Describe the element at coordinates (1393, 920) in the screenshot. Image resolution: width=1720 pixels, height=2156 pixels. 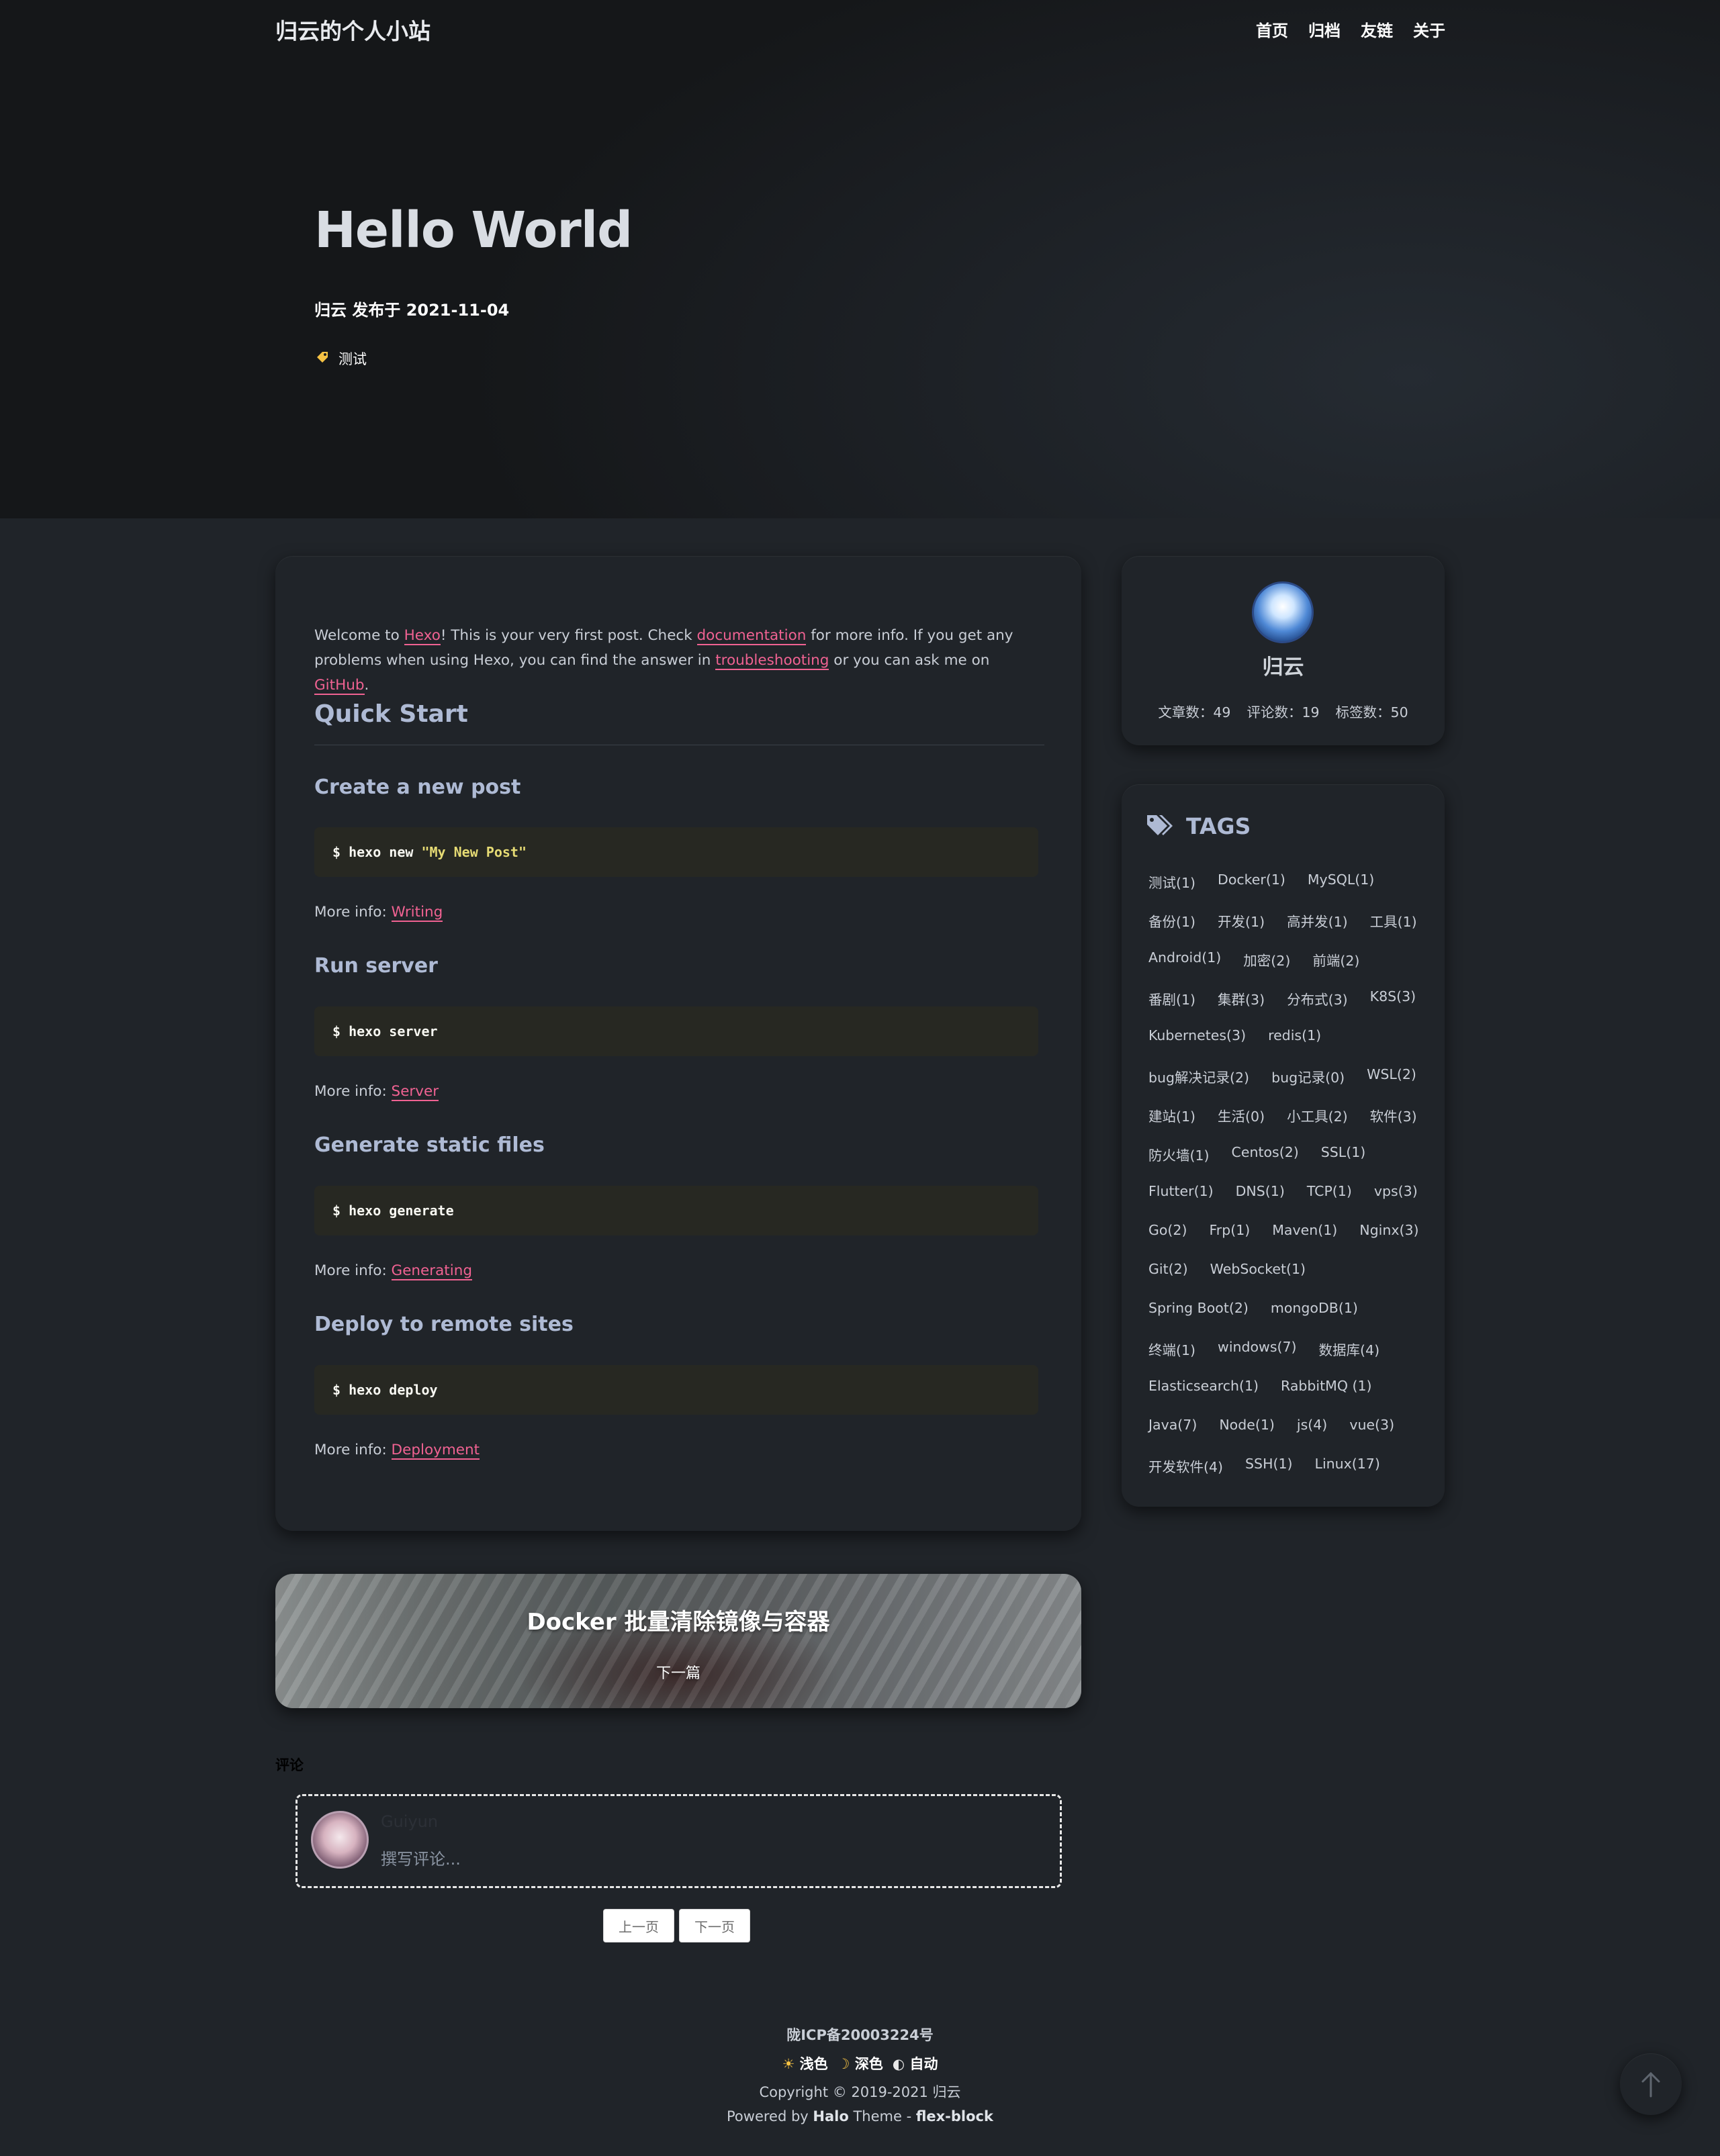
I see `tag-link: 工具(1)` at that location.